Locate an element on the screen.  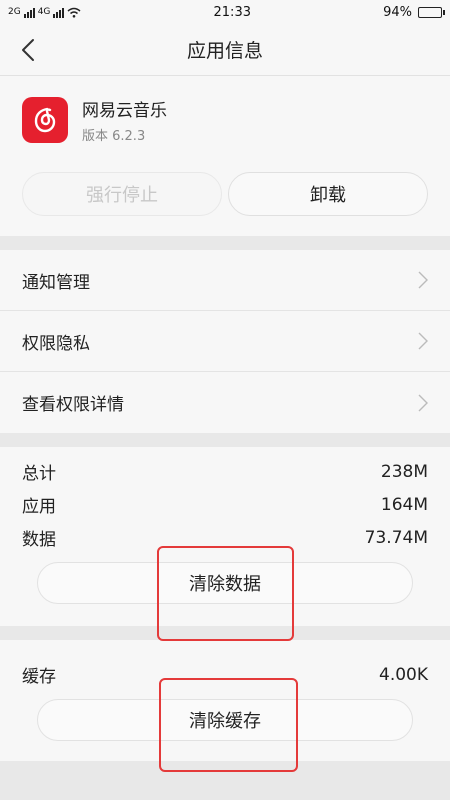
netease-music-icon is located at coordinates (45, 120).